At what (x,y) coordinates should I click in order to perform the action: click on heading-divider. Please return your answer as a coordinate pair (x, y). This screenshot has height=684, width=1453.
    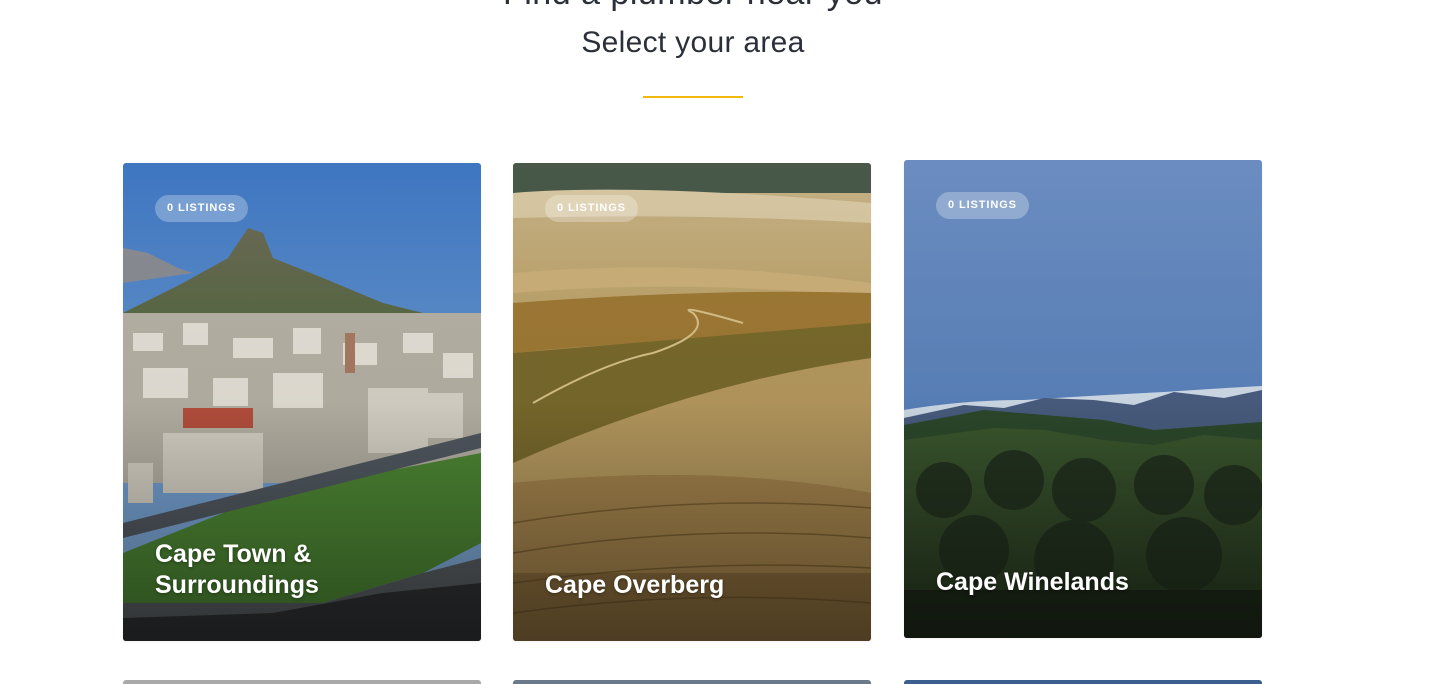
    Looking at the image, I should click on (693, 97).